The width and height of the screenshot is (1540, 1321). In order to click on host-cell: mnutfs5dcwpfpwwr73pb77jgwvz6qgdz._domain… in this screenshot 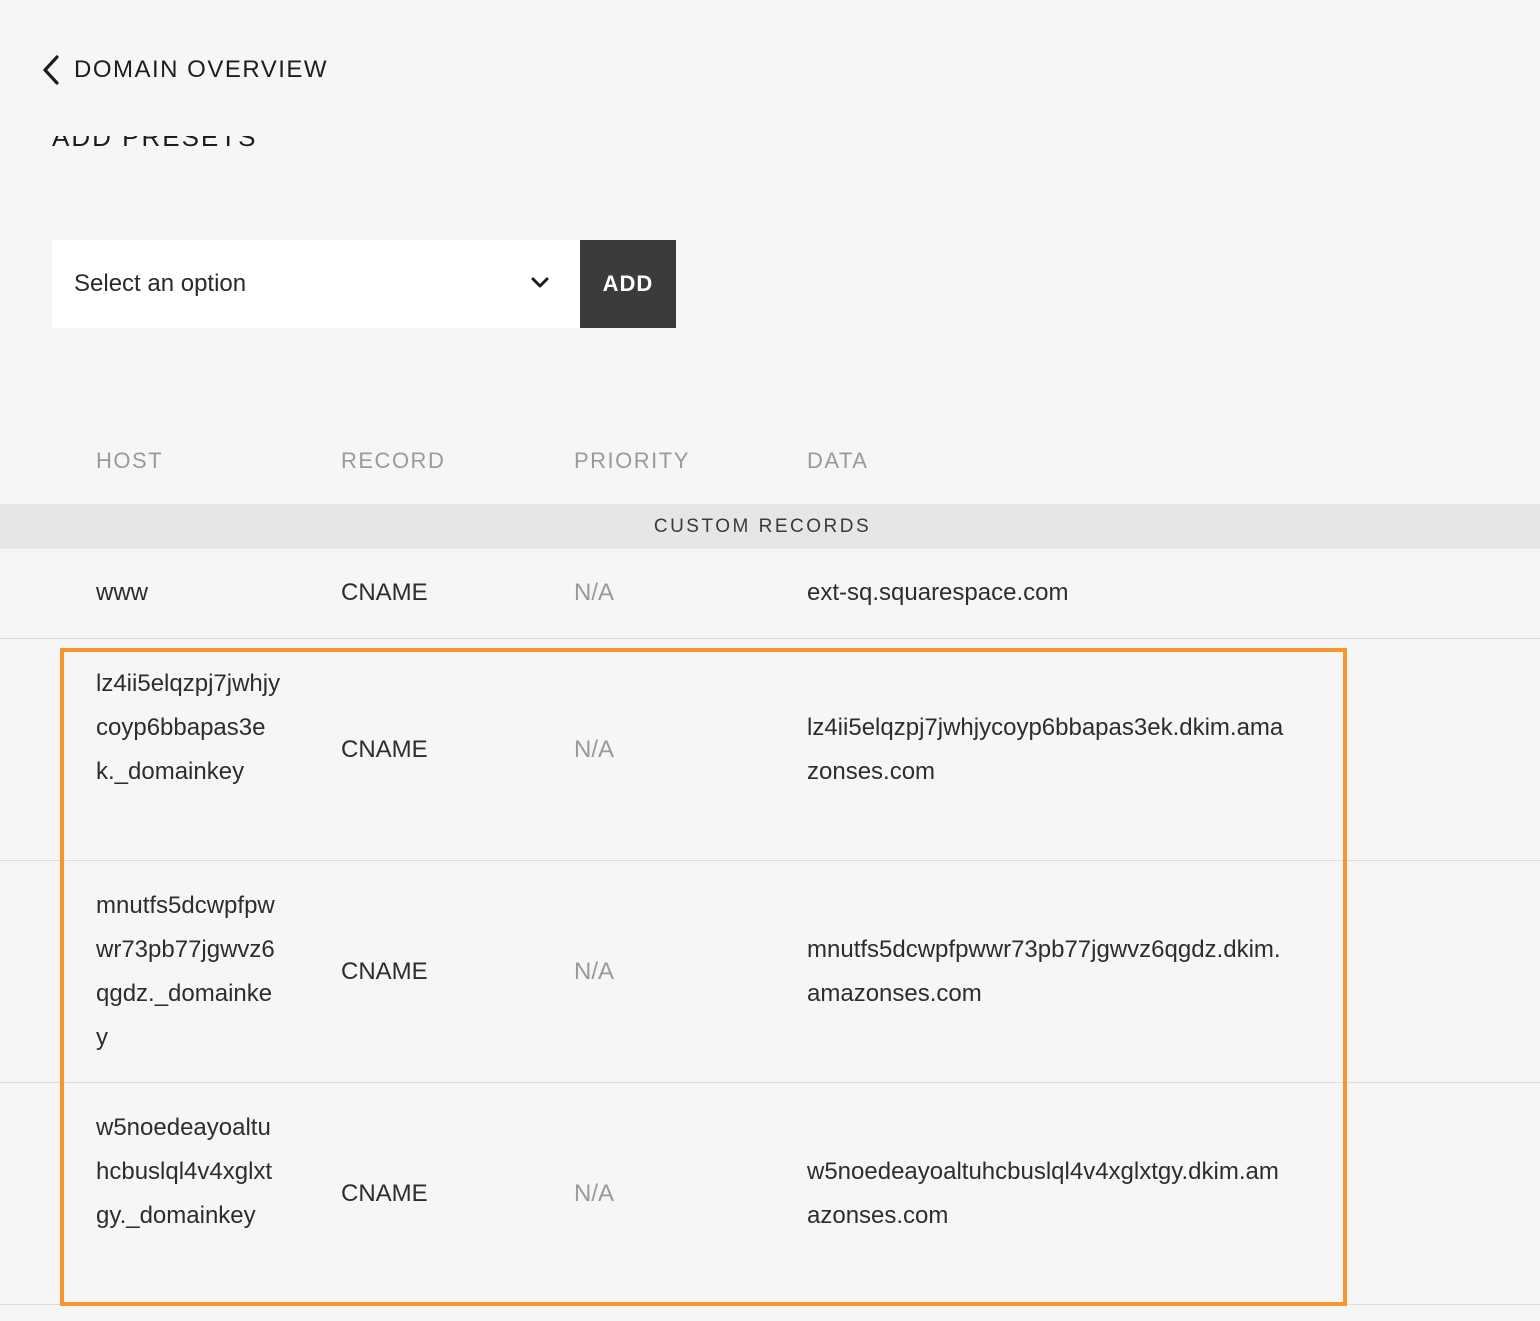, I will do `click(185, 971)`.